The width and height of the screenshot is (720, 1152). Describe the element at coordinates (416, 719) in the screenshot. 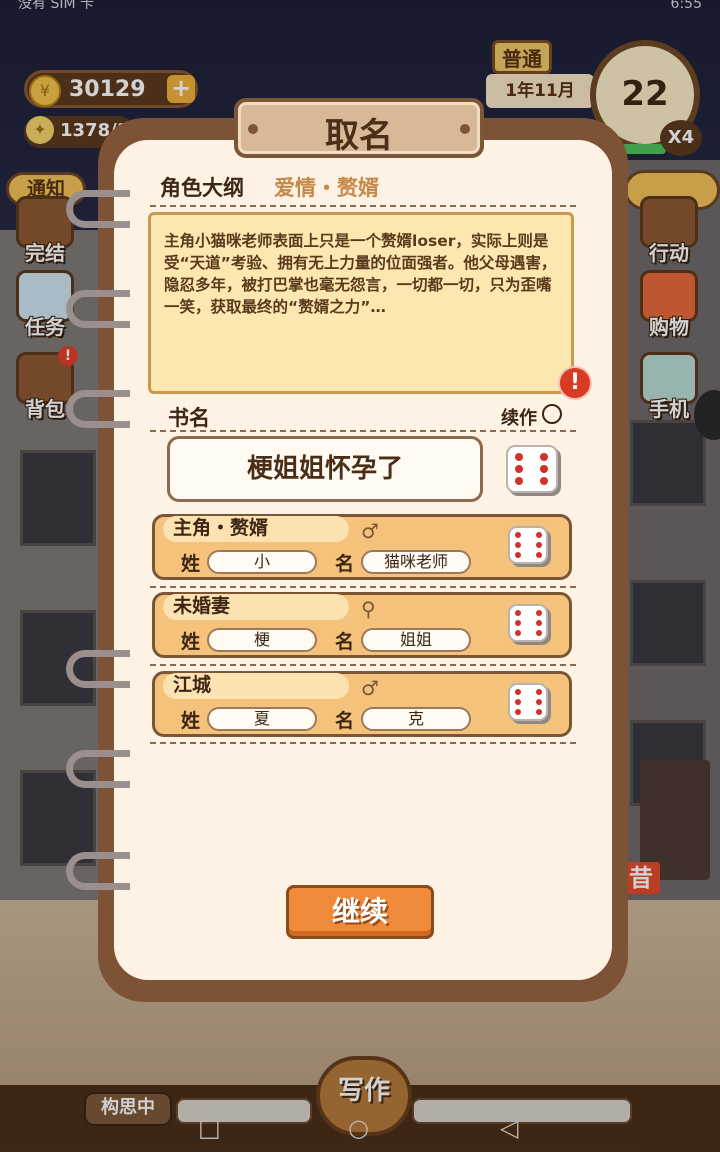

I see `given-name-field: 克` at that location.